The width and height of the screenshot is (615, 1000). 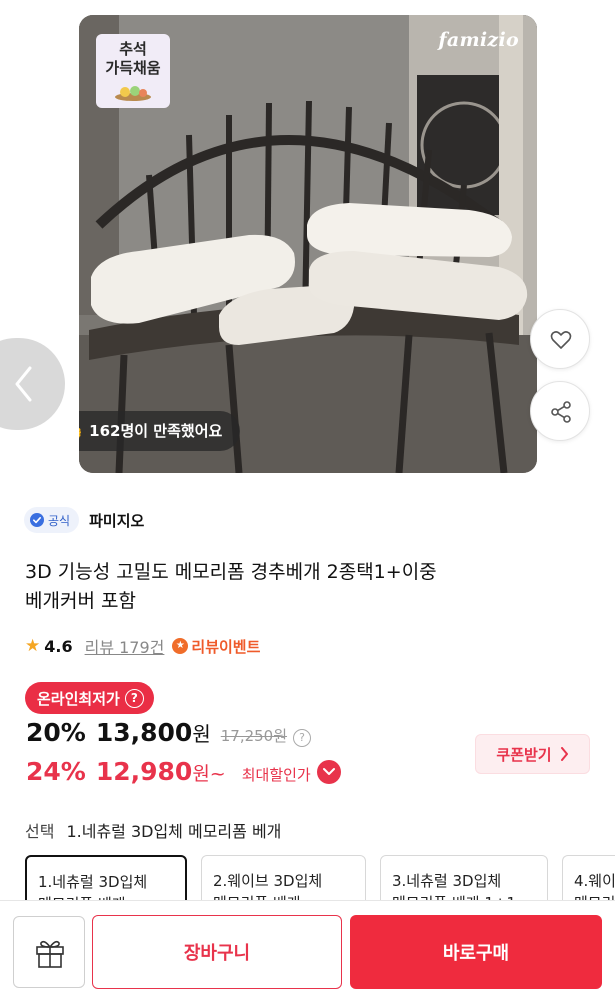 What do you see at coordinates (268, 881) in the screenshot?
I see `option-card-line: 2.웨이브 3D입체` at bounding box center [268, 881].